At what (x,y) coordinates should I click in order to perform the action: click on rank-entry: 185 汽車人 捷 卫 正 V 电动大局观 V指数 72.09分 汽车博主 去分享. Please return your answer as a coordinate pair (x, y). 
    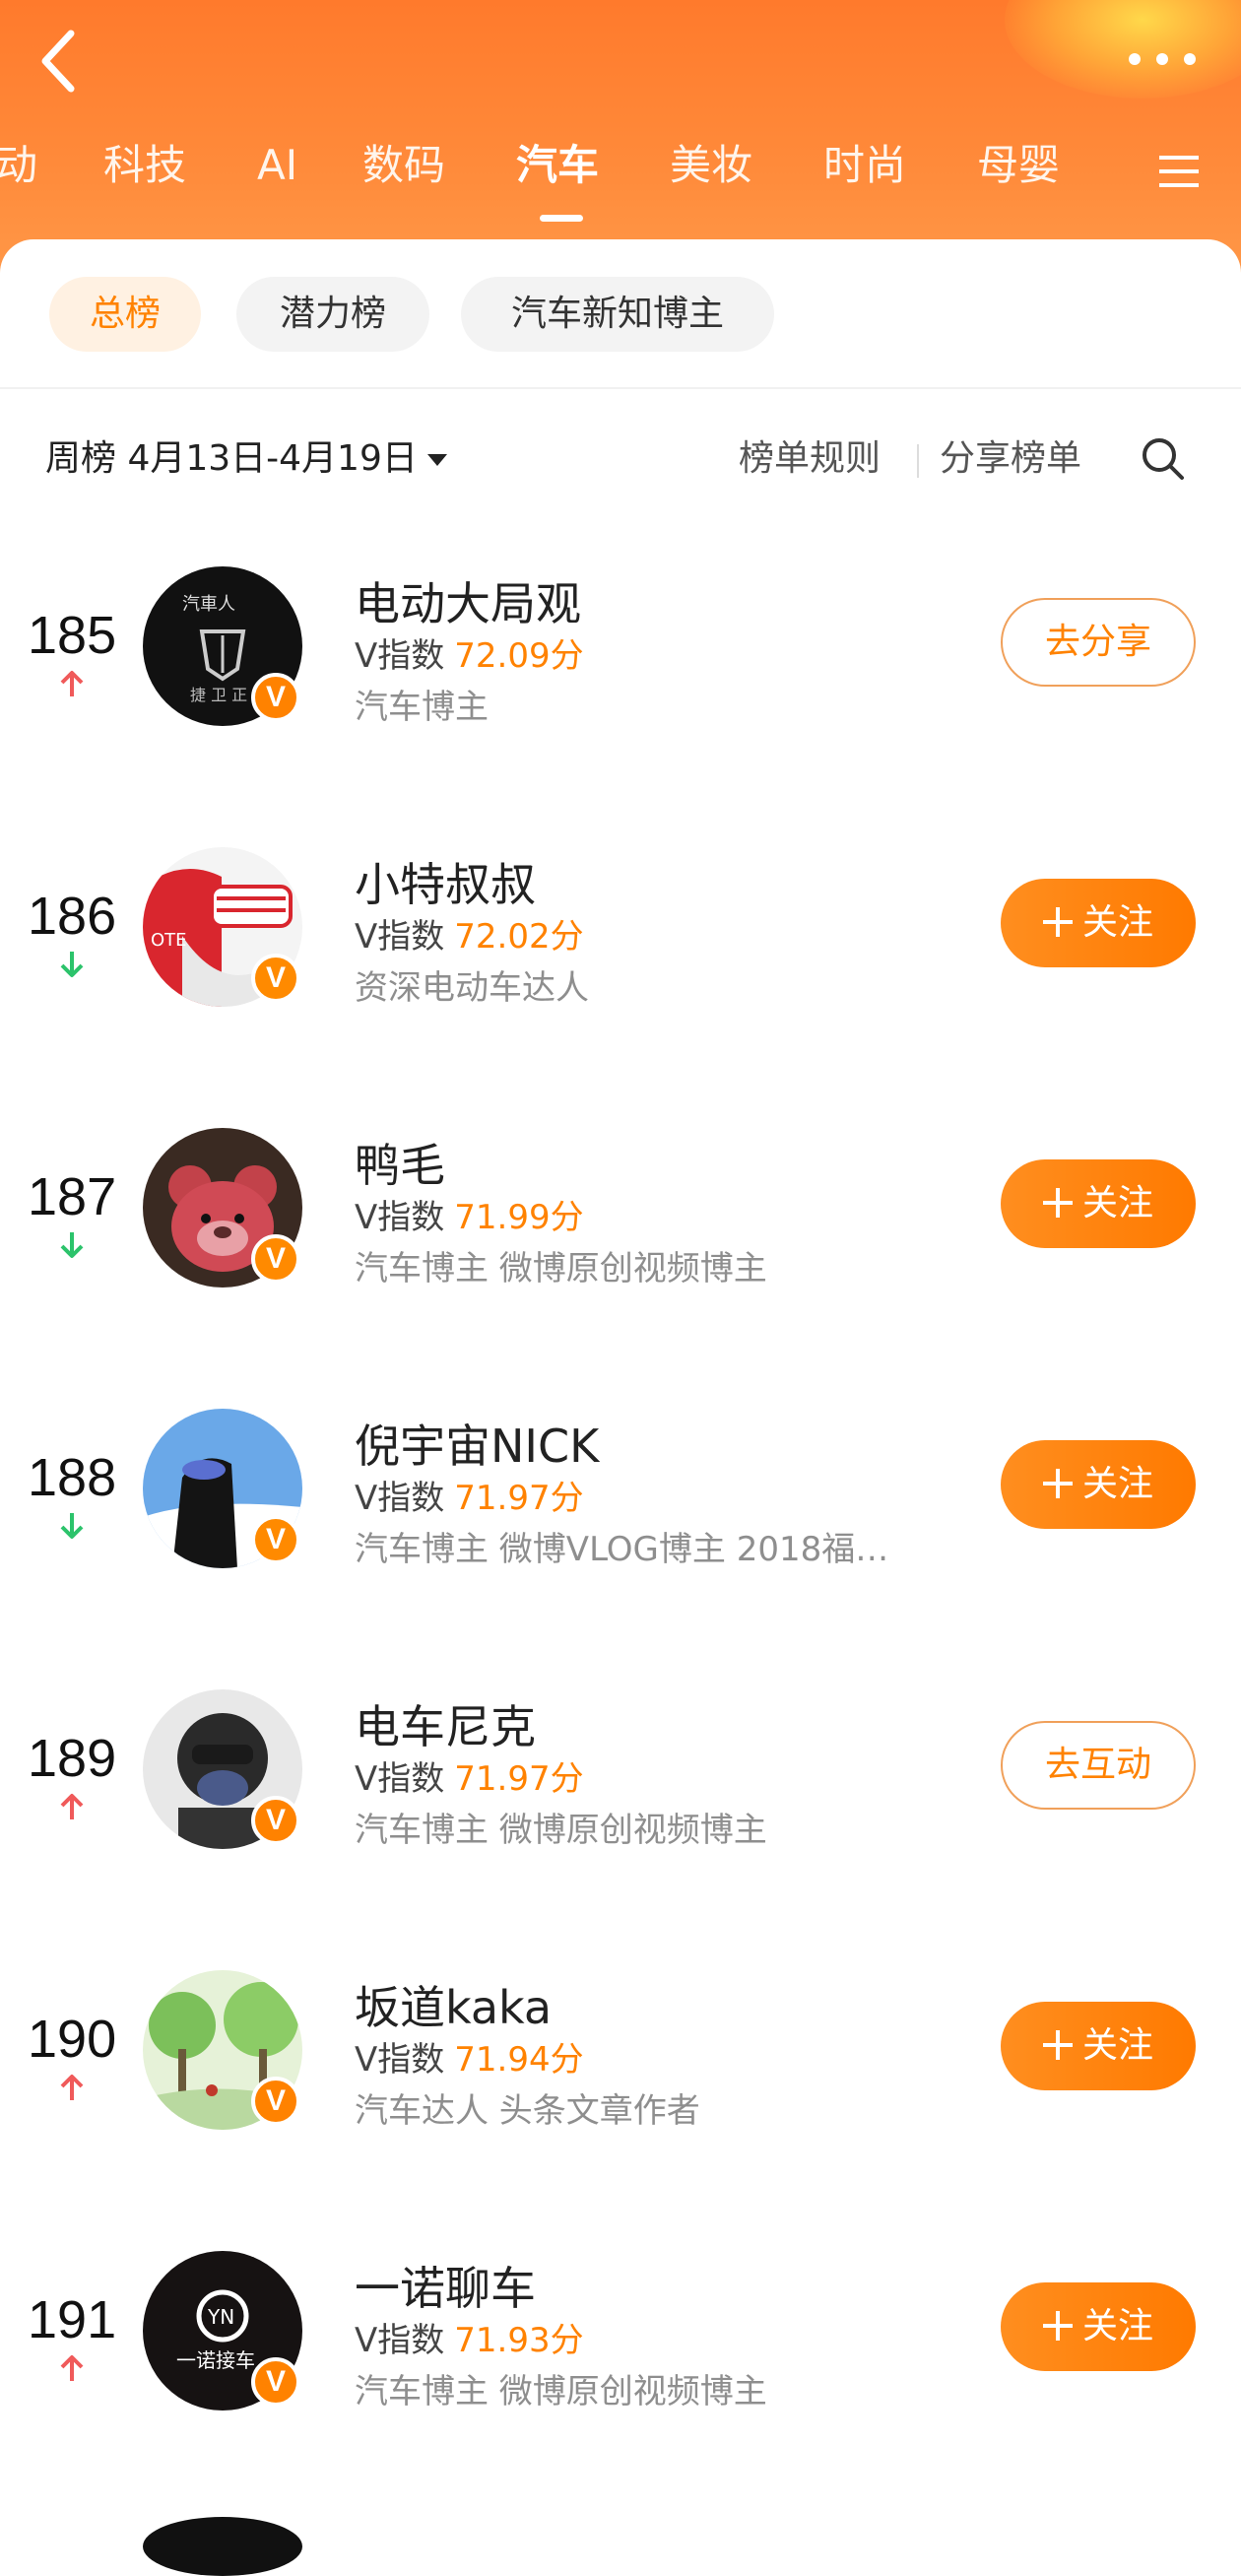
    Looking at the image, I should click on (620, 675).